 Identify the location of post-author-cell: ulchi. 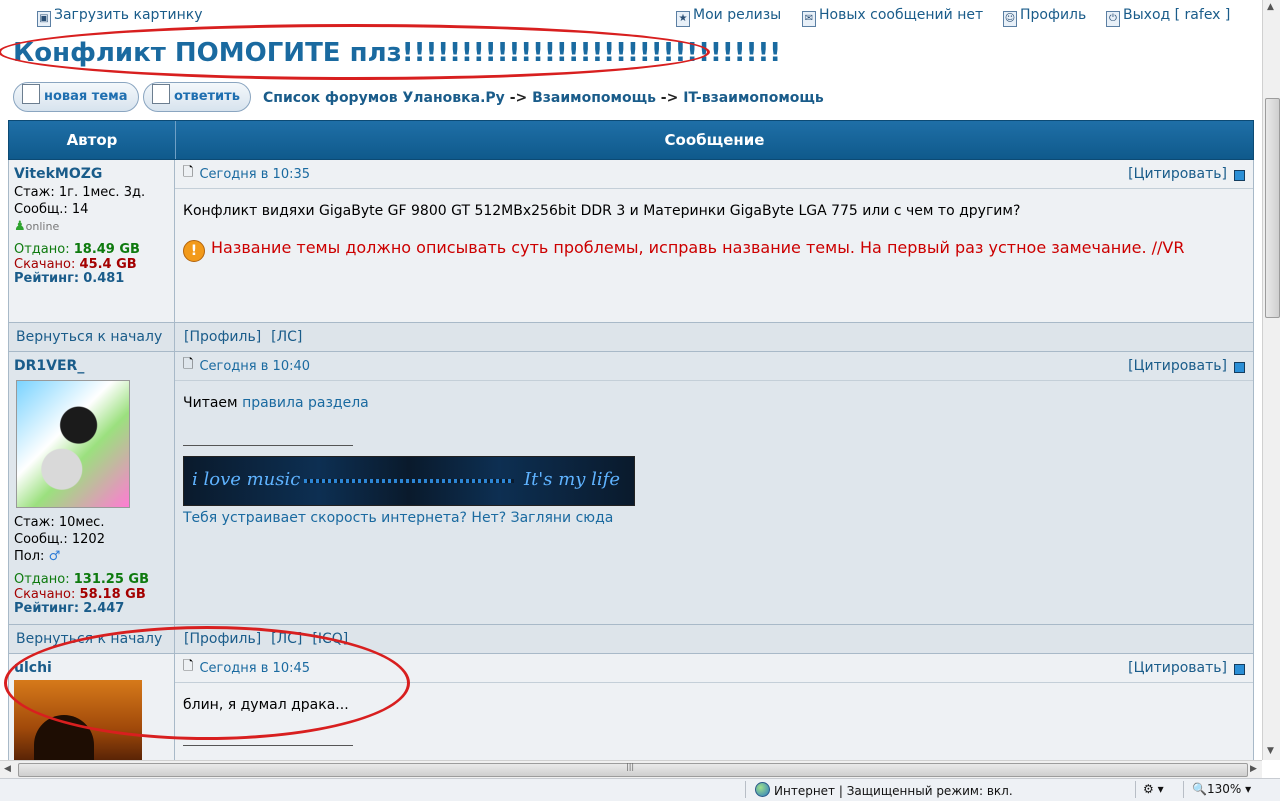
(92, 707).